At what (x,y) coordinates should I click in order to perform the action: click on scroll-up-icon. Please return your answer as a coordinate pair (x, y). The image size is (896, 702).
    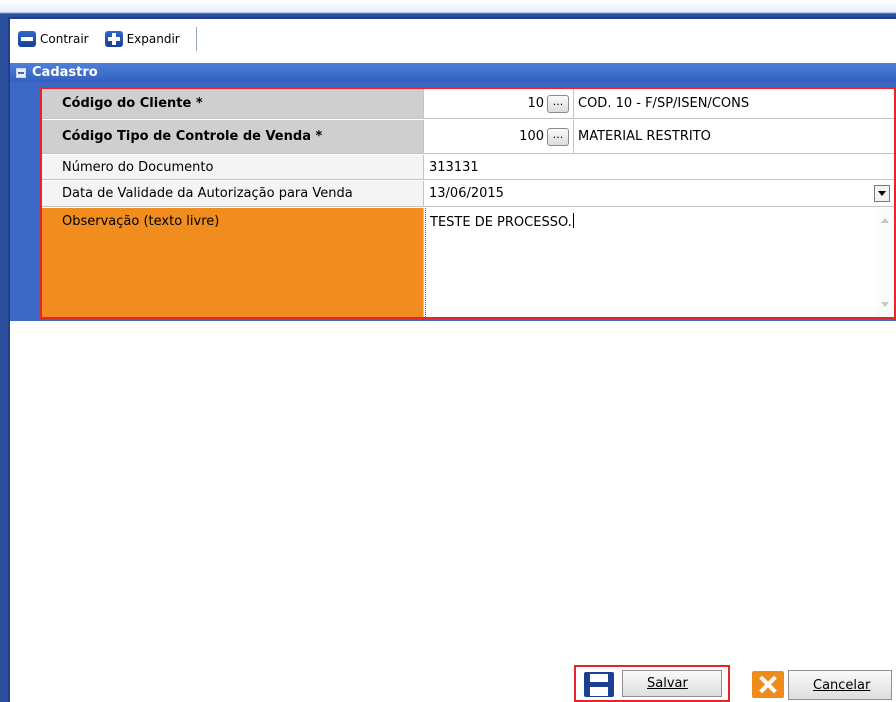
    Looking at the image, I should click on (885, 220).